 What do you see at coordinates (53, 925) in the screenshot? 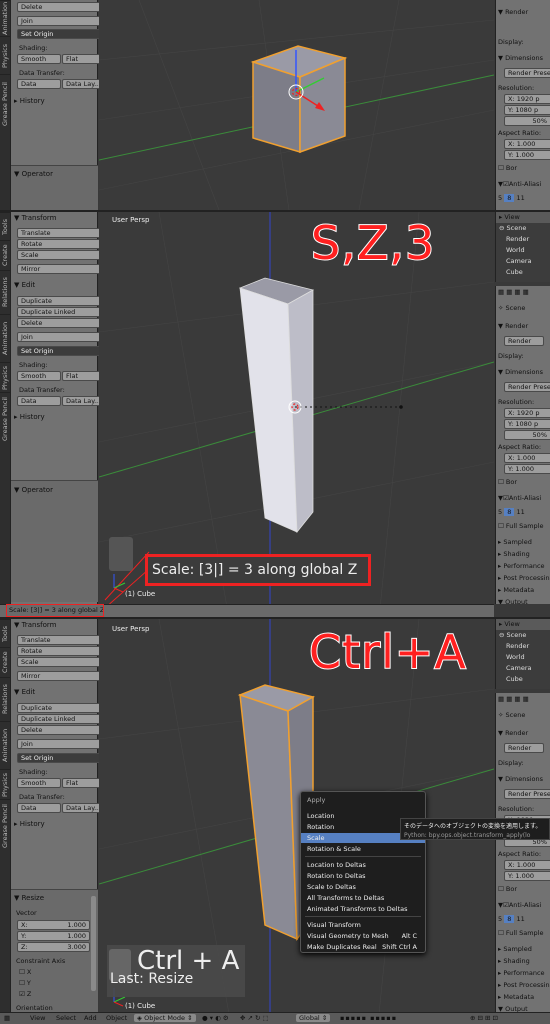
I see `vector-x-field: X: 1.000` at bounding box center [53, 925].